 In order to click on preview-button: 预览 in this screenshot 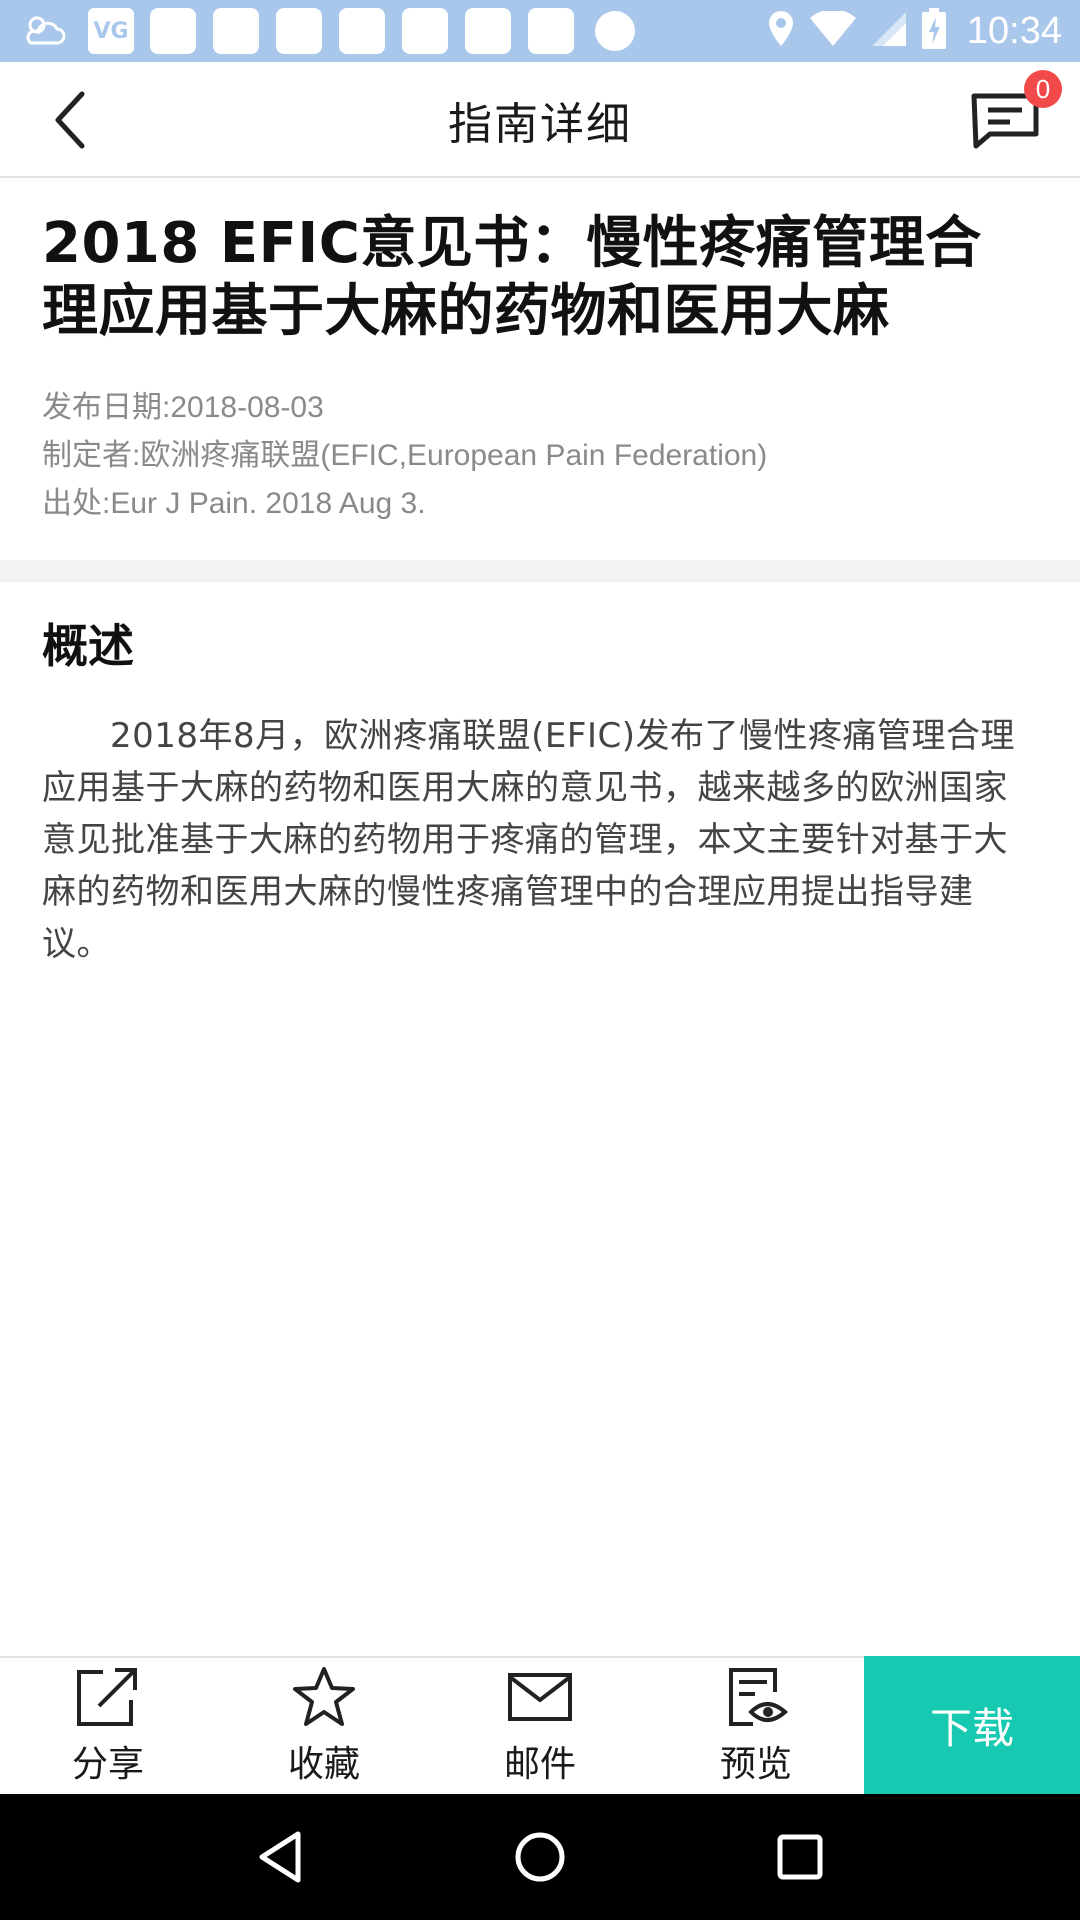, I will do `click(756, 1726)`.